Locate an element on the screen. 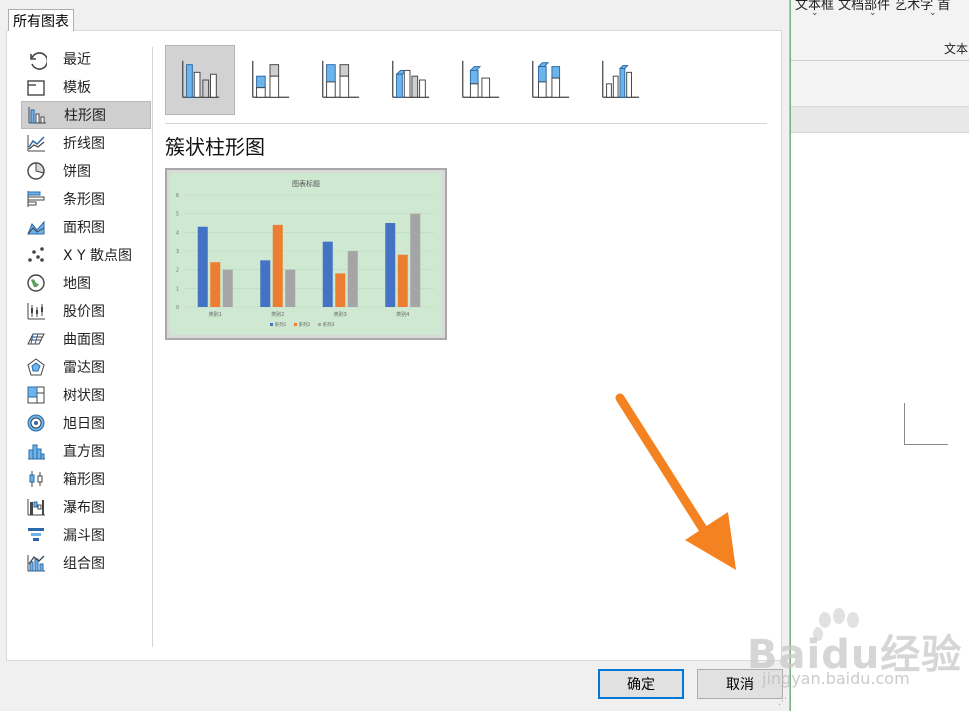  chart-type-item: 组合图 is located at coordinates (86, 563).